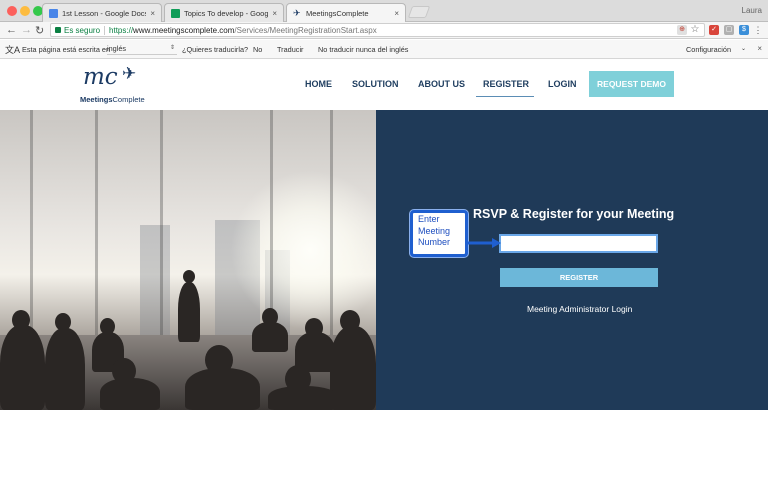  Describe the element at coordinates (562, 84) in the screenshot. I see `nav-login: LOGIN` at that location.